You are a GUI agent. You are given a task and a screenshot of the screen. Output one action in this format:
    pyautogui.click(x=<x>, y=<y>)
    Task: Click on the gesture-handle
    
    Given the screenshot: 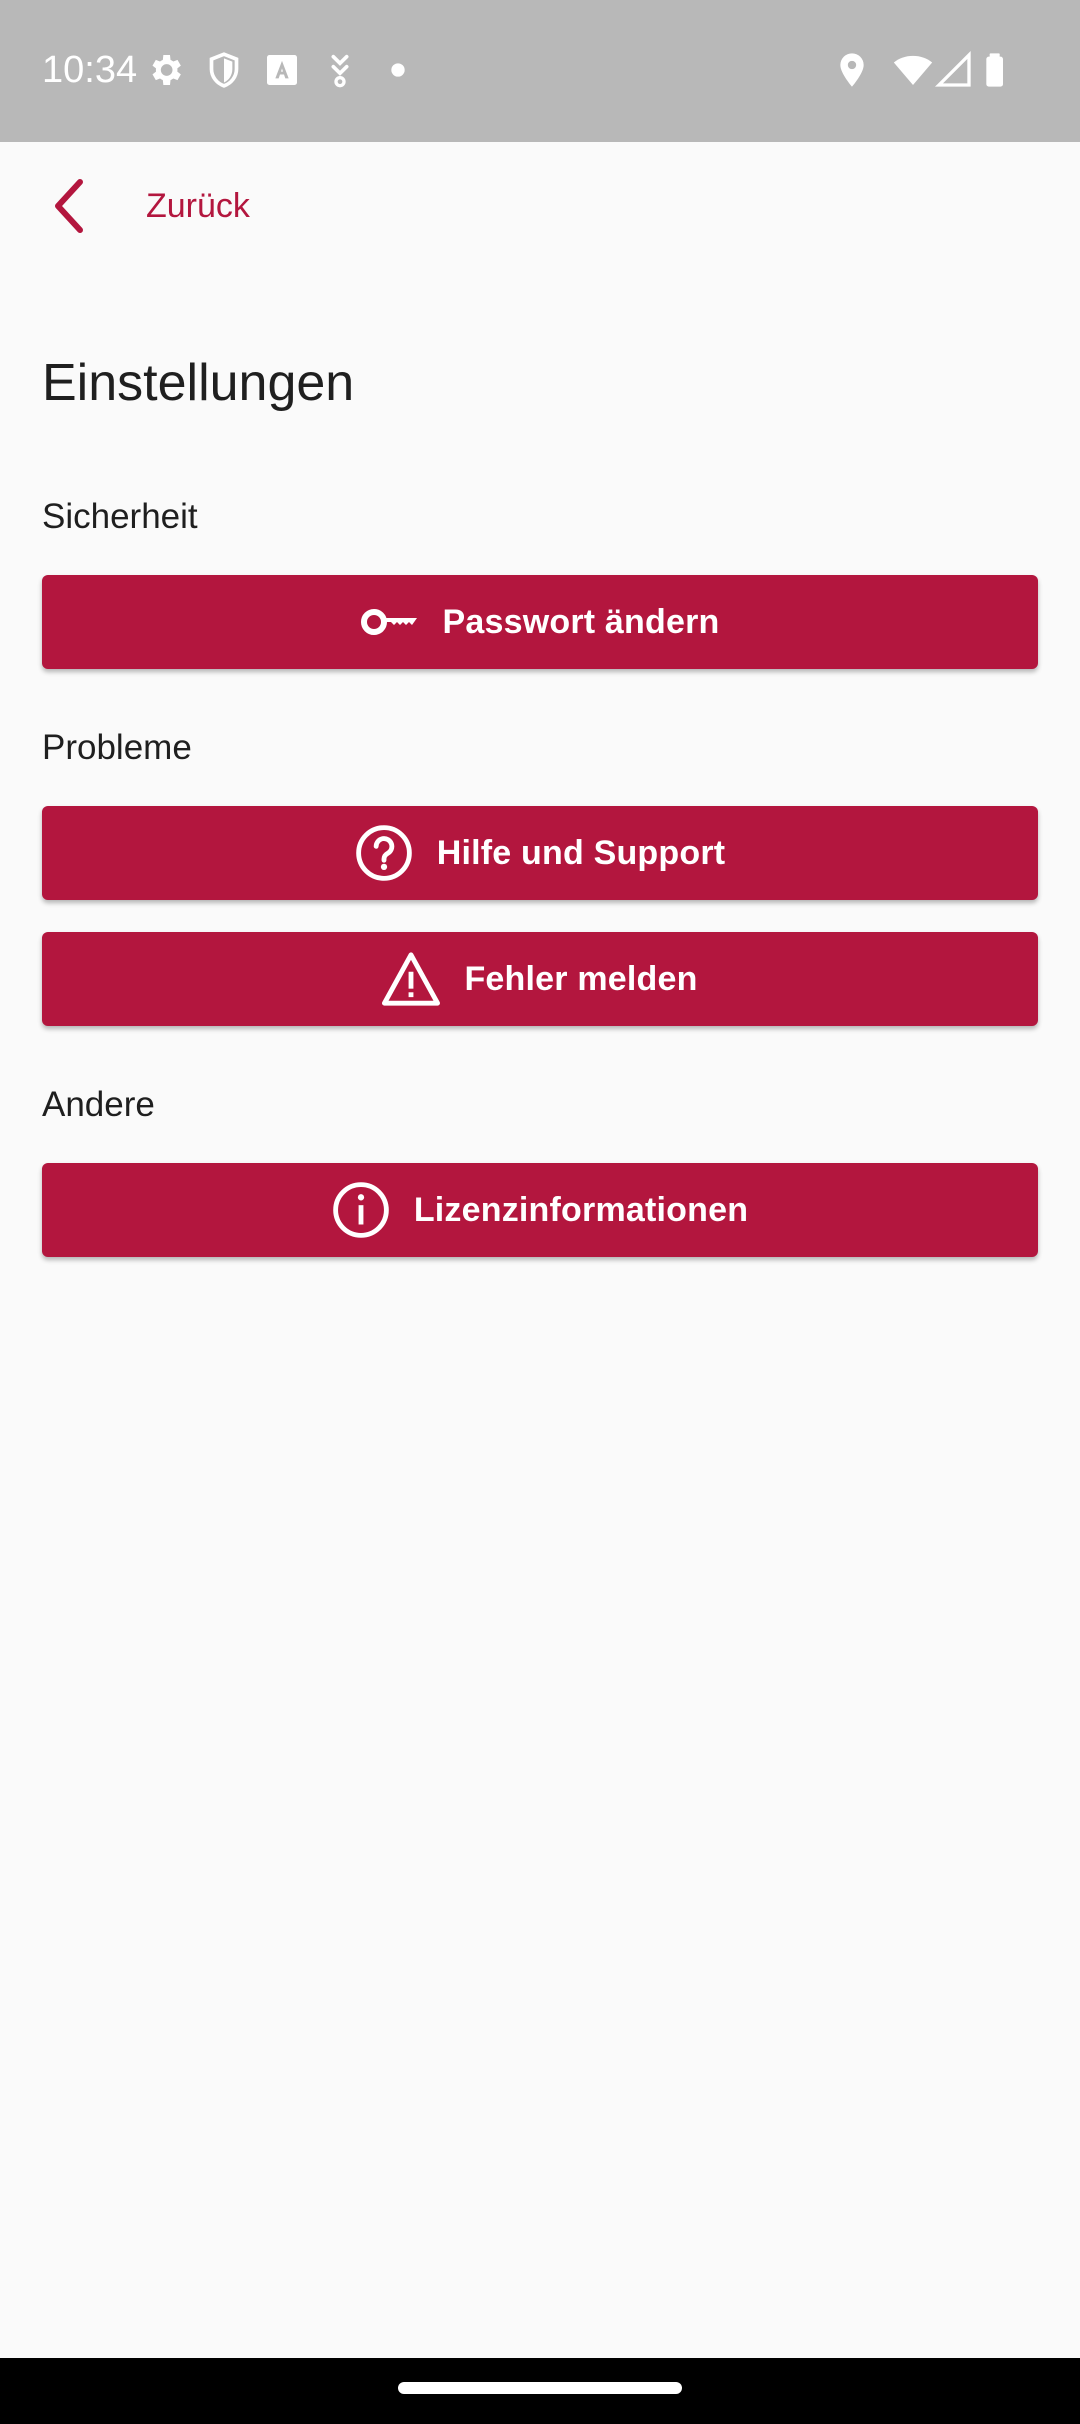 What is the action you would take?
    pyautogui.click(x=540, y=2388)
    